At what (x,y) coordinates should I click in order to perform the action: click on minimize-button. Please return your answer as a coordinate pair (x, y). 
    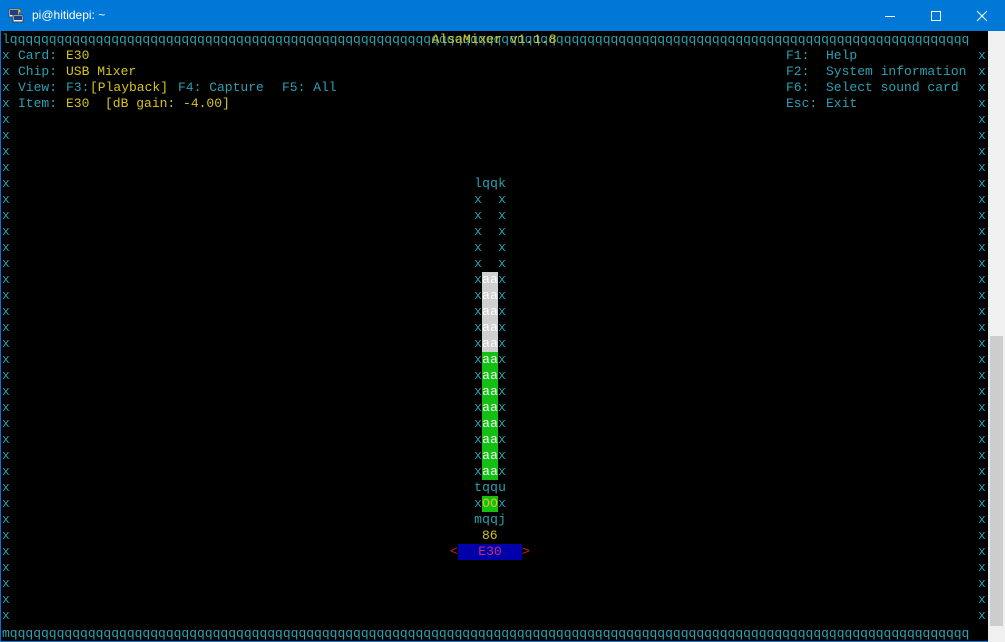
    Looking at the image, I should click on (890, 15).